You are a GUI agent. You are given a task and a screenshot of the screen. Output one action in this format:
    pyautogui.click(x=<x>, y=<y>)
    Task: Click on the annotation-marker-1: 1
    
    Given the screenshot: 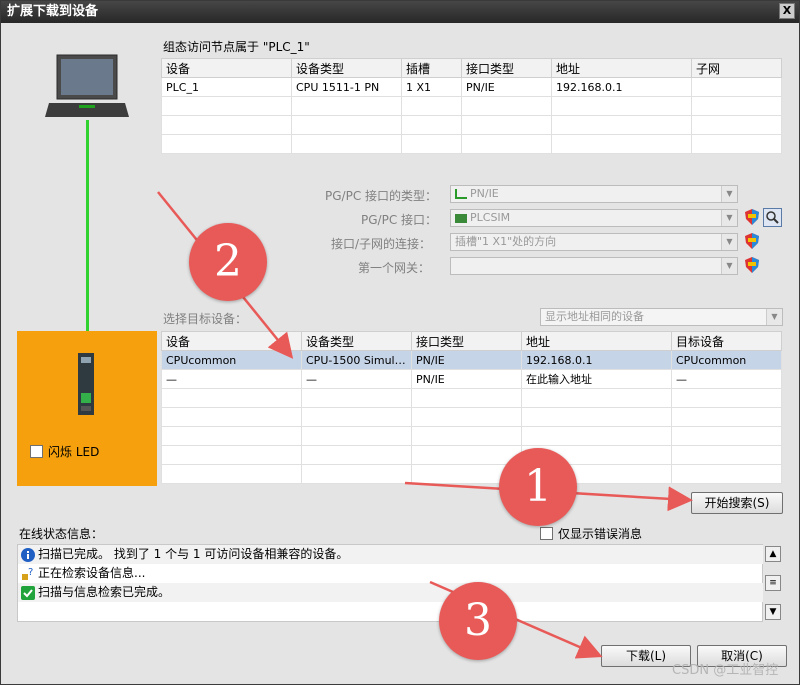 What is the action you would take?
    pyautogui.click(x=538, y=487)
    